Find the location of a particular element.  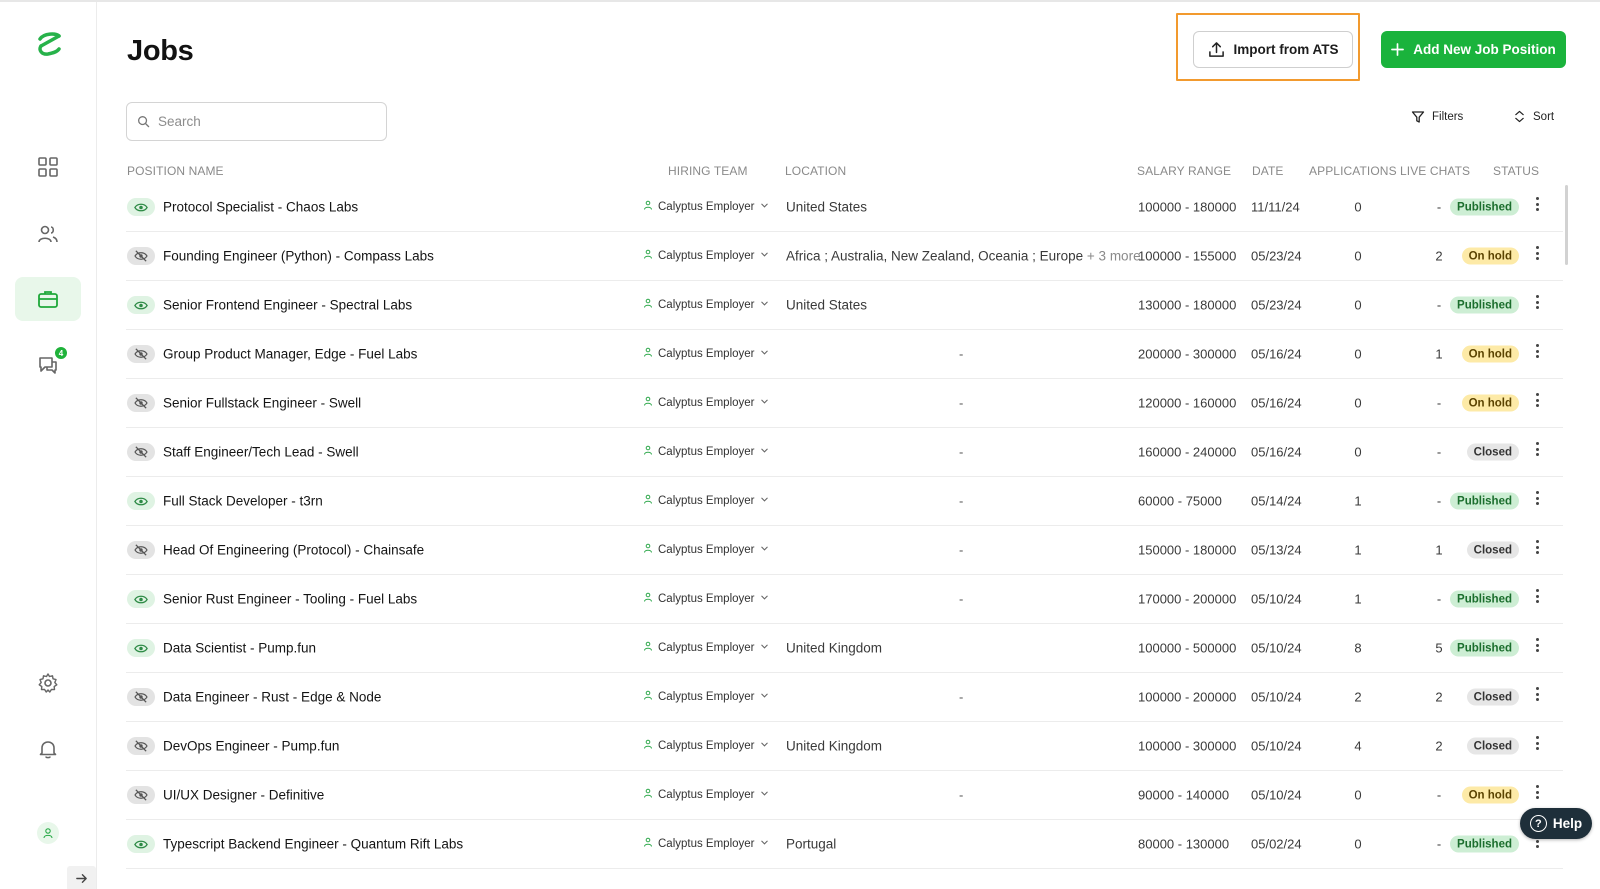

status-badge: Published is located at coordinates (1484, 207).